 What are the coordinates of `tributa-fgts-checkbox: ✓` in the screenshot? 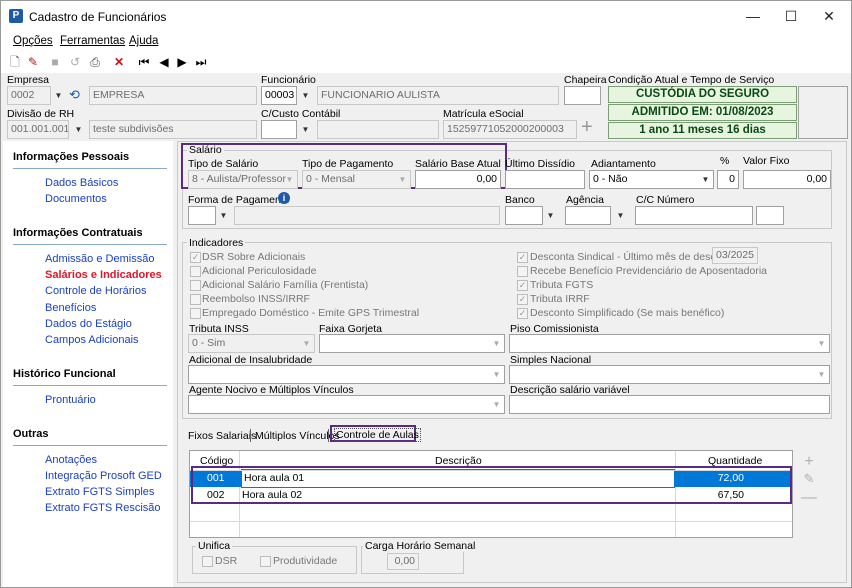 It's located at (522, 285).